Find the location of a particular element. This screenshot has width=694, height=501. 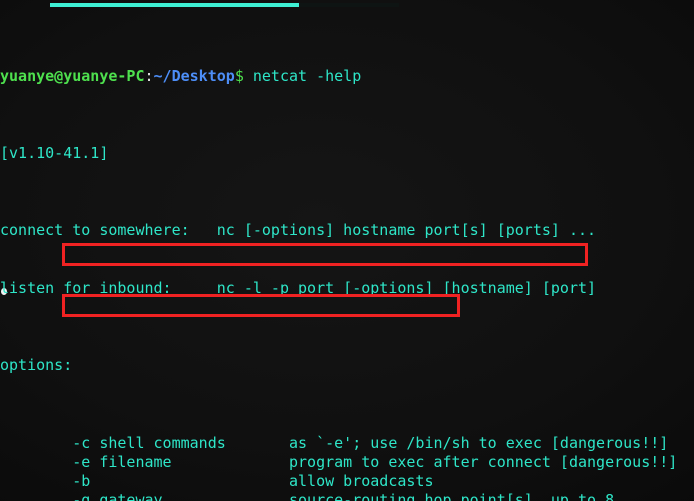

option-flag: -c shell commands is located at coordinates (113, 442).